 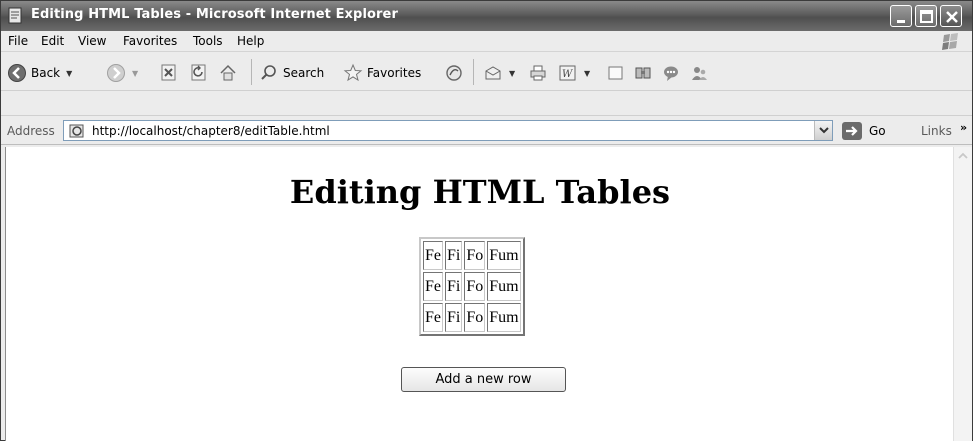 What do you see at coordinates (448, 130) in the screenshot?
I see `address-input: http://localhost/chapter8/editTable.html` at bounding box center [448, 130].